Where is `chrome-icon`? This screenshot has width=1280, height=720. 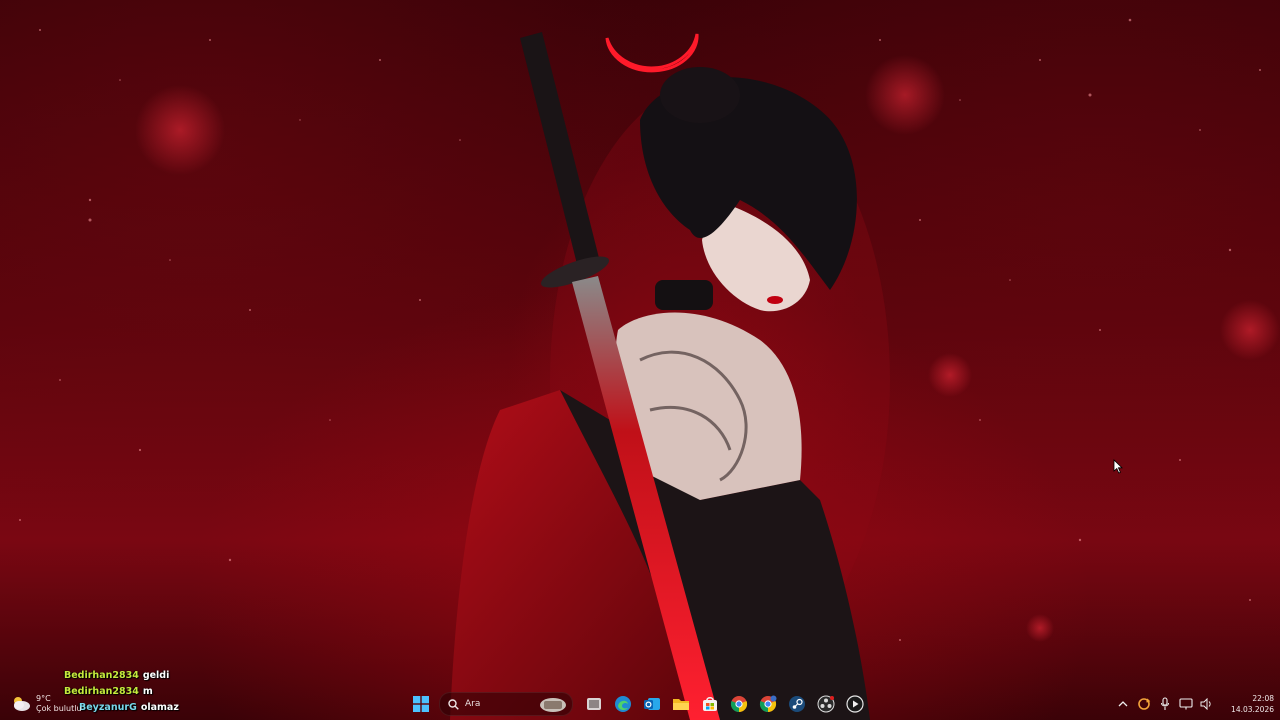 chrome-icon is located at coordinates (738, 704).